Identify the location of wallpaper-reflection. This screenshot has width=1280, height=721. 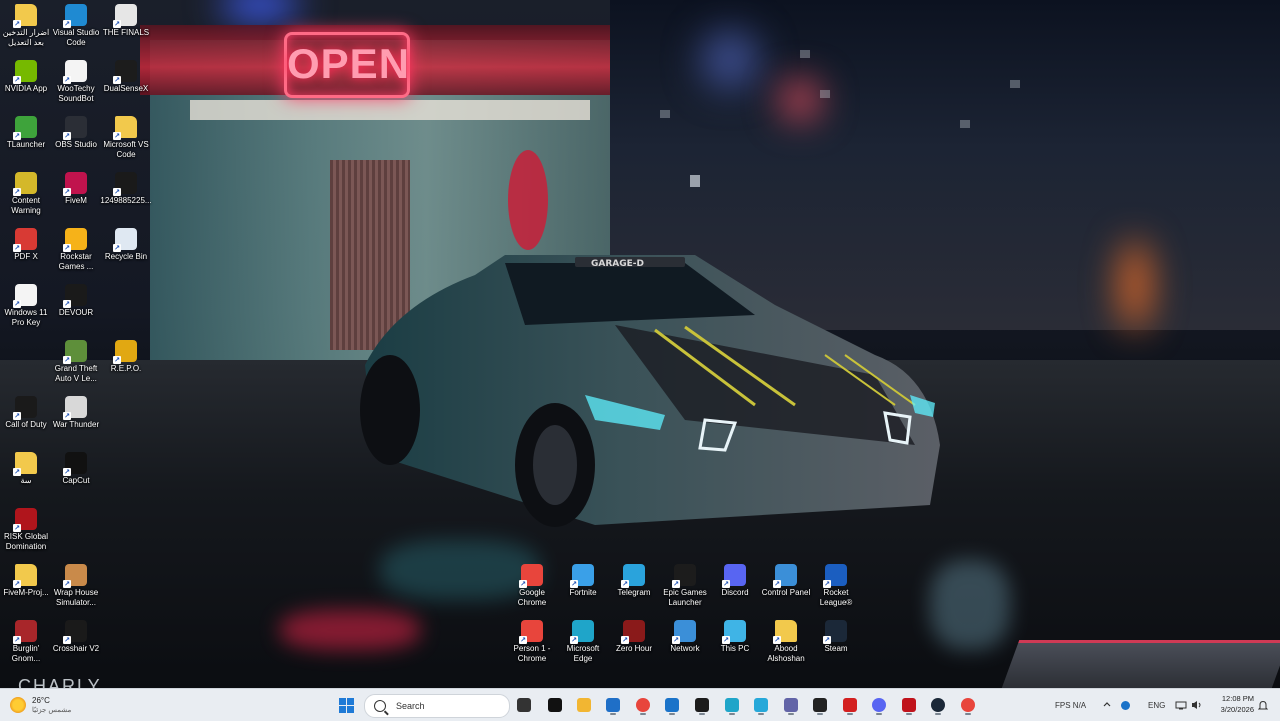
(350, 630).